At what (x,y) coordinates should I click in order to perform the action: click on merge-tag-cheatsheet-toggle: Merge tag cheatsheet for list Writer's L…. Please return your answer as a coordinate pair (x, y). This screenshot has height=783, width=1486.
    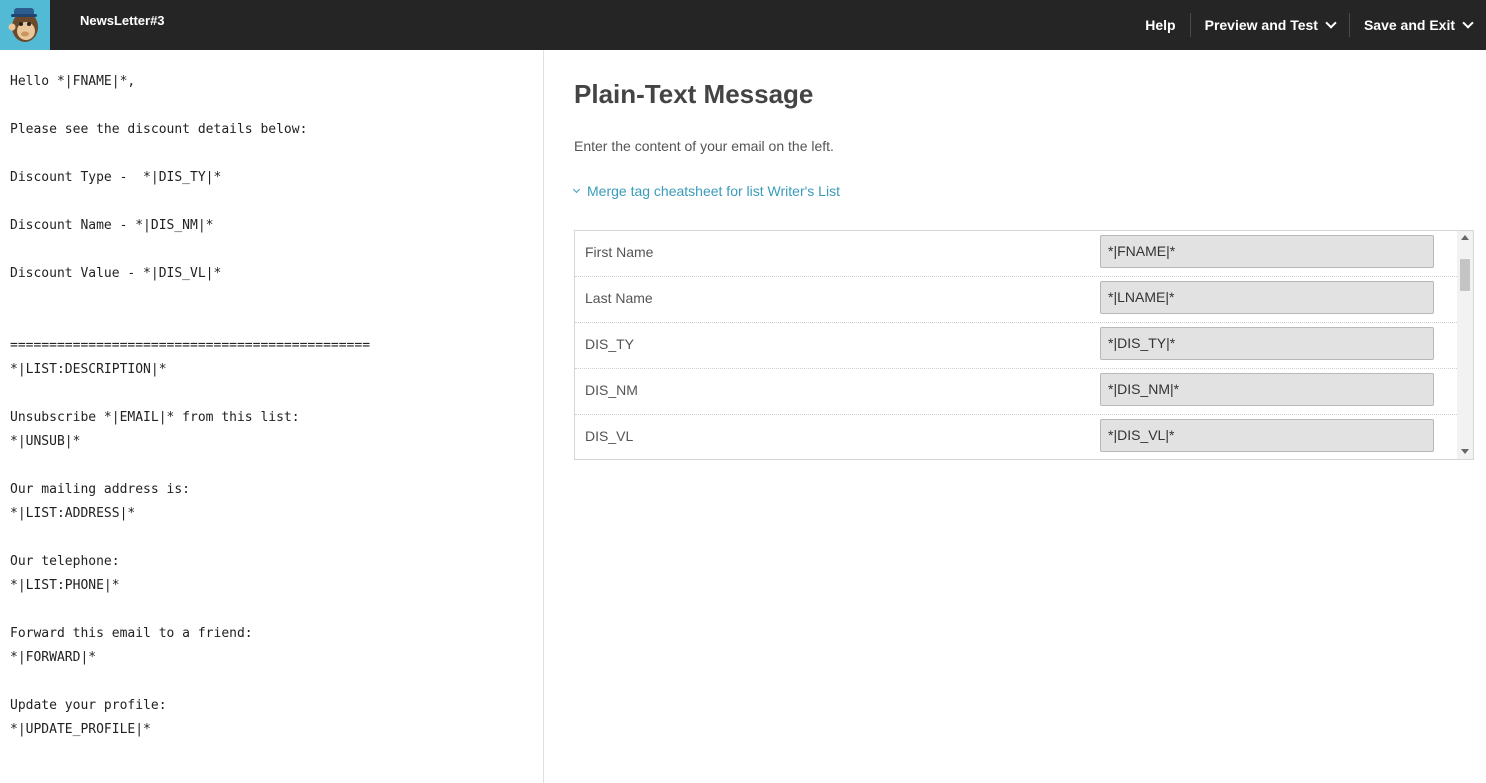
    Looking at the image, I should click on (706, 191).